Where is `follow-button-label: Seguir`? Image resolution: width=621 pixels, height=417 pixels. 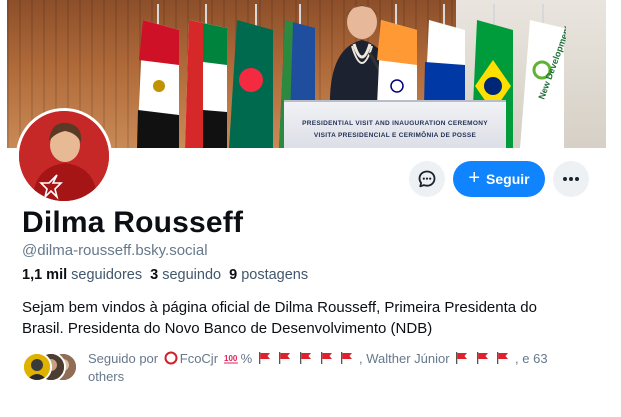
follow-button-label: Seguir is located at coordinates (508, 179).